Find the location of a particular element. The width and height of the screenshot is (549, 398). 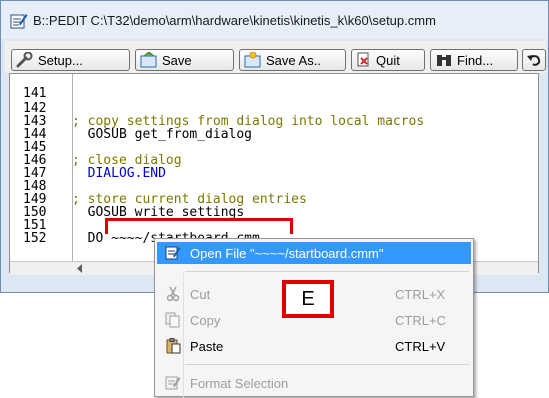

code-line: 147 is located at coordinates (274, 167).